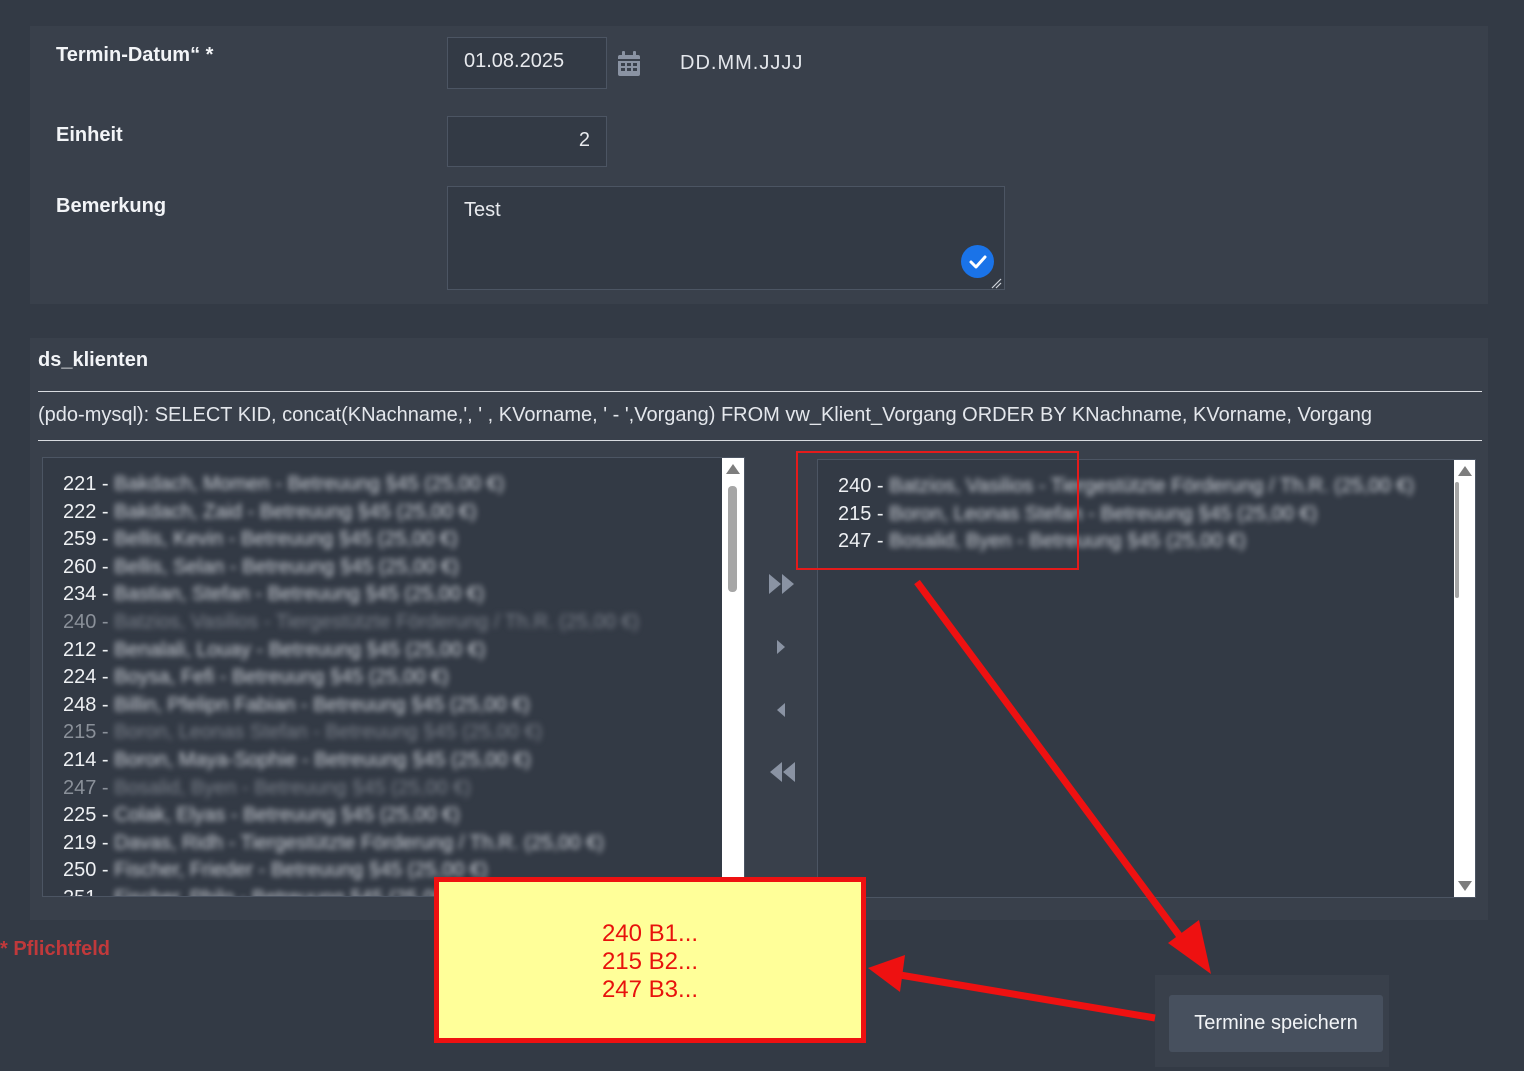  What do you see at coordinates (629, 64) in the screenshot?
I see `calendar-icon` at bounding box center [629, 64].